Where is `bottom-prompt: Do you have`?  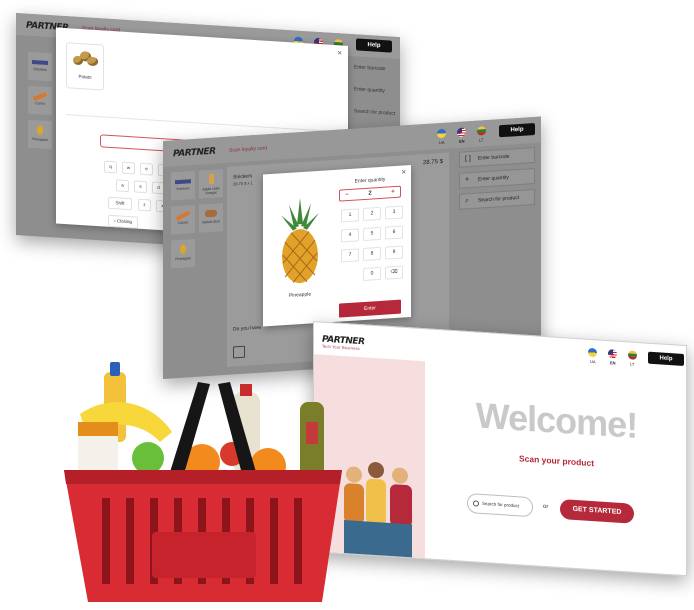
bottom-prompt: Do you have is located at coordinates (247, 328).